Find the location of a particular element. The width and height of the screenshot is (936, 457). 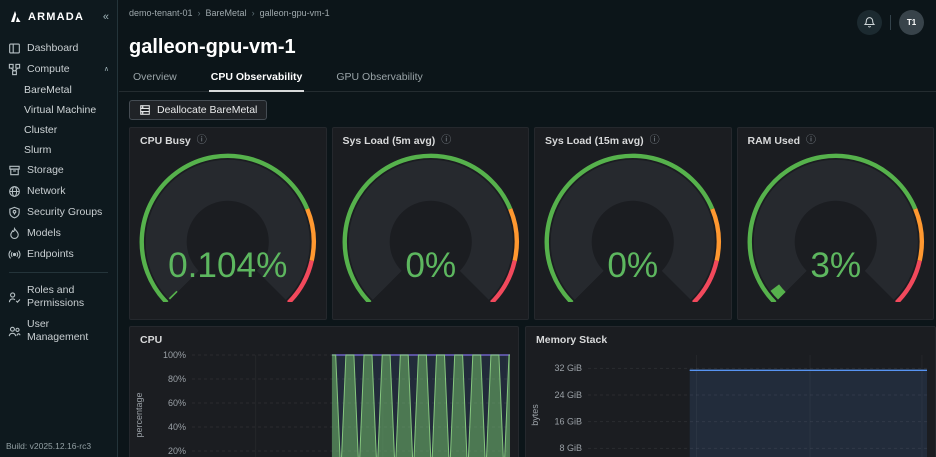

avatar: T1 is located at coordinates (911, 22).